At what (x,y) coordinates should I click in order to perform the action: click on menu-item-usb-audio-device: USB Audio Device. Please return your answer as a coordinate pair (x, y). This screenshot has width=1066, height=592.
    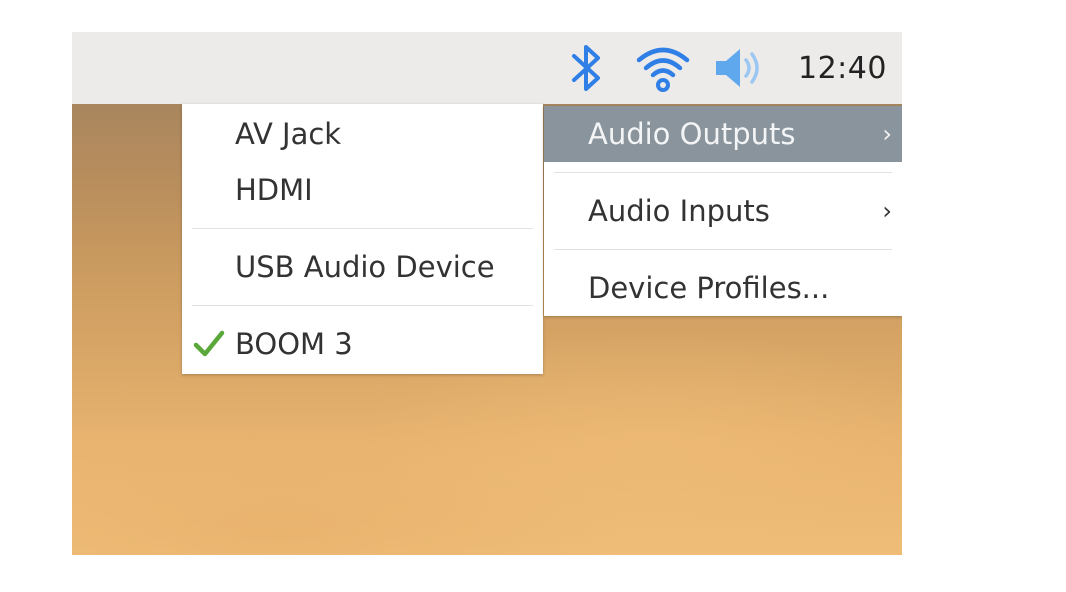
    Looking at the image, I should click on (362, 267).